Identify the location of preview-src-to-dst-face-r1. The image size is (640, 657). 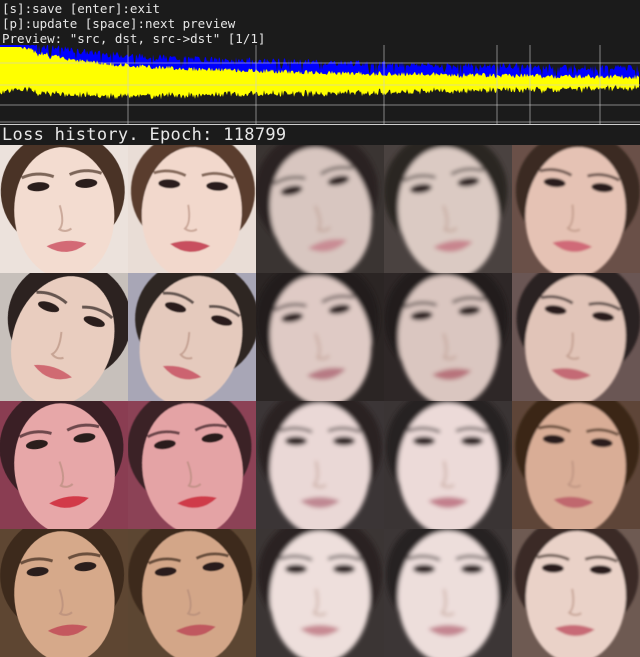
(576, 209).